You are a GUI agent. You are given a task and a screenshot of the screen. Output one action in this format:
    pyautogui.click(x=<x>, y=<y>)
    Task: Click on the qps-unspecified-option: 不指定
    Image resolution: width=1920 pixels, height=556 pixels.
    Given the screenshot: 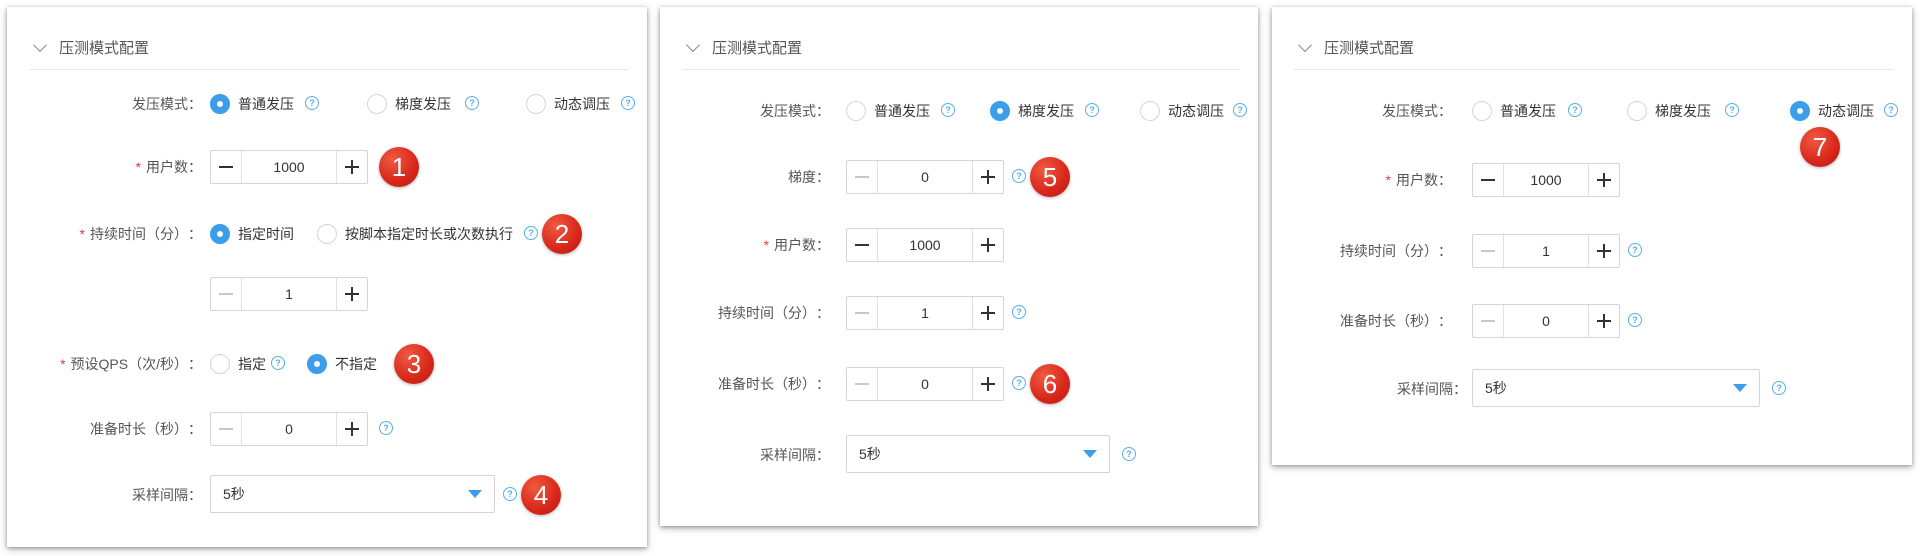 What is the action you would take?
    pyautogui.click(x=342, y=364)
    